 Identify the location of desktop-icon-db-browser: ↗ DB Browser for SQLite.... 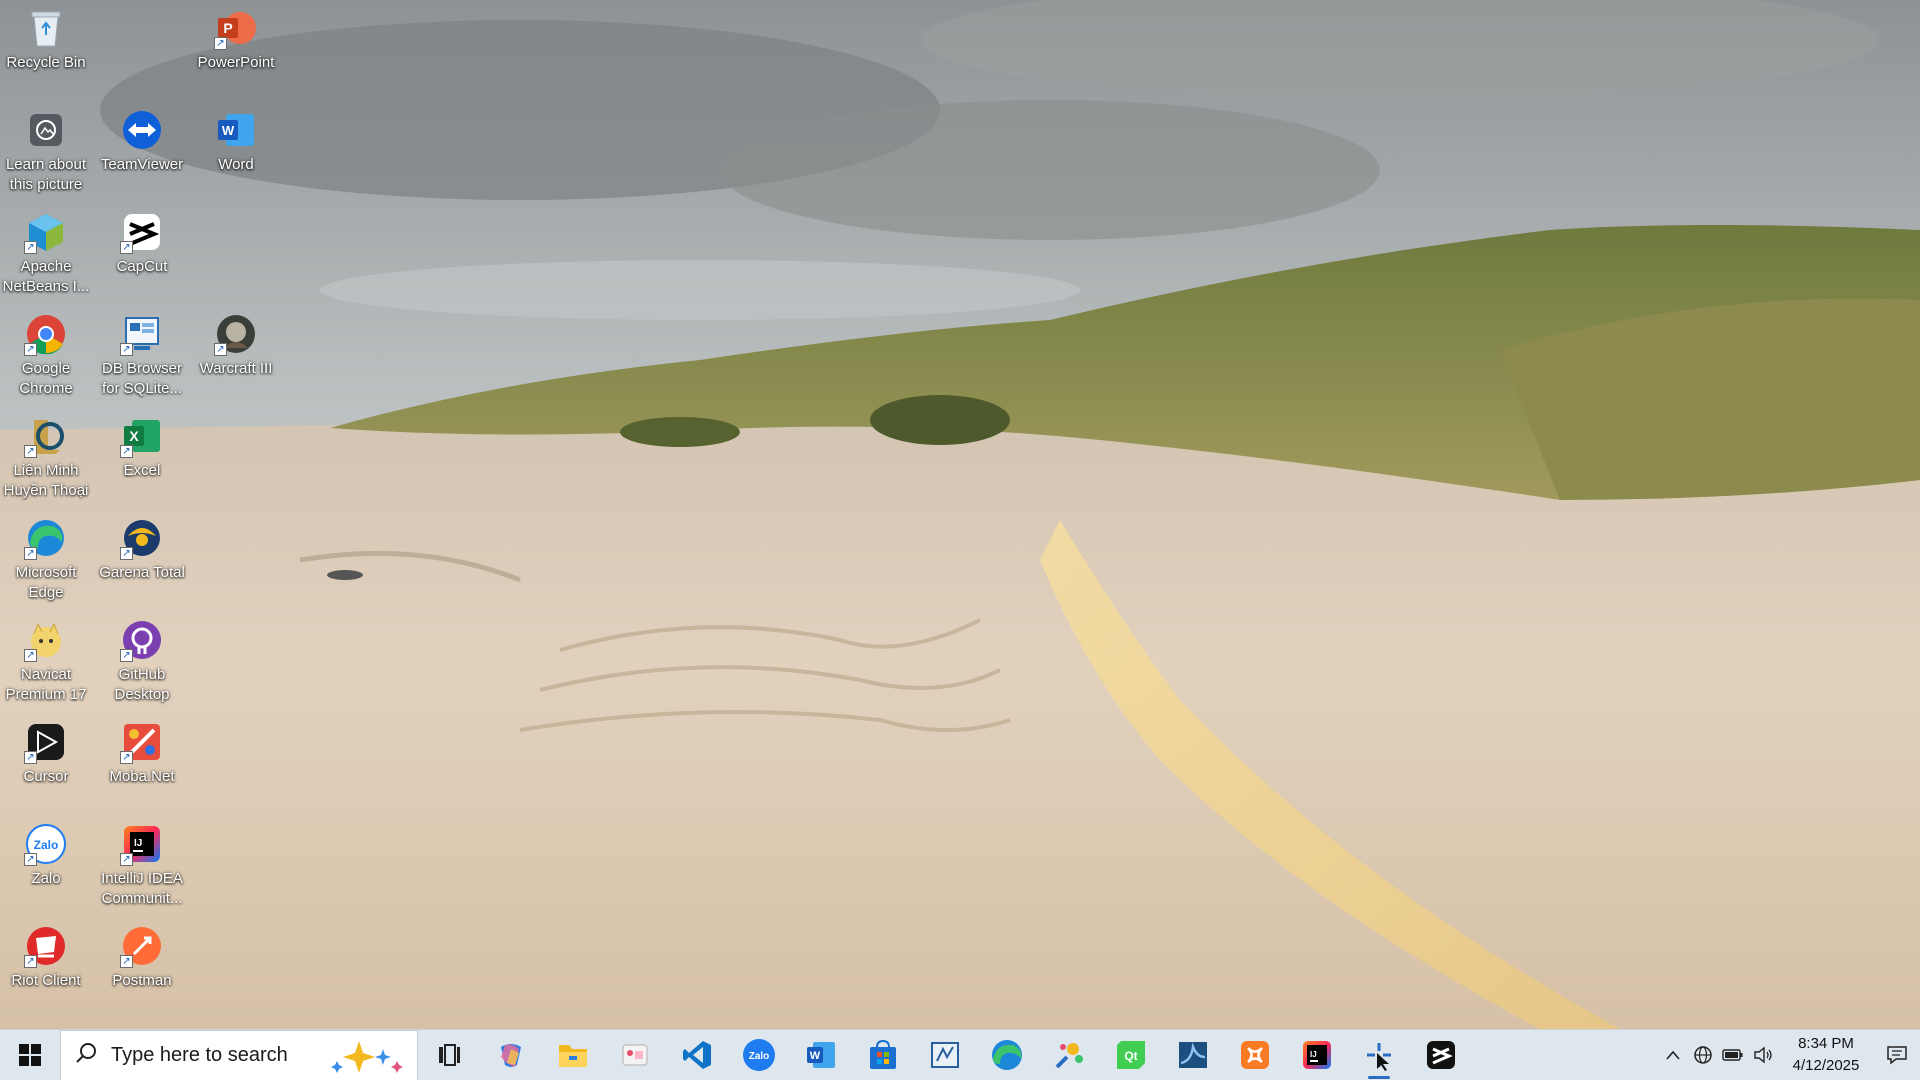
(142, 355).